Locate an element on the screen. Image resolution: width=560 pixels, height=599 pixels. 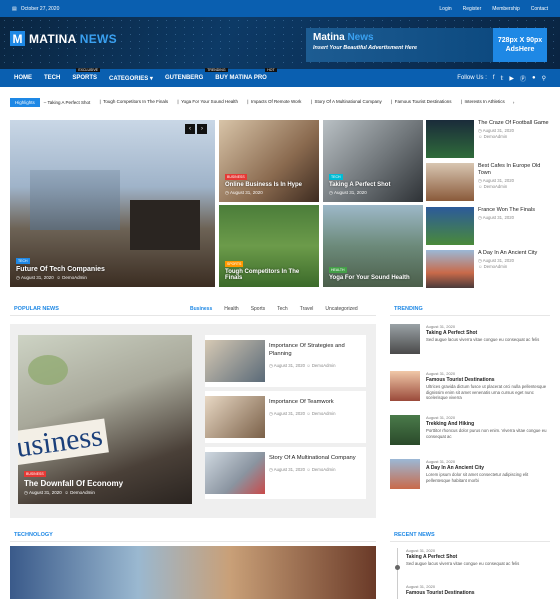
recent-news-heading: RECENT NEWS is located at coordinates (470, 535).